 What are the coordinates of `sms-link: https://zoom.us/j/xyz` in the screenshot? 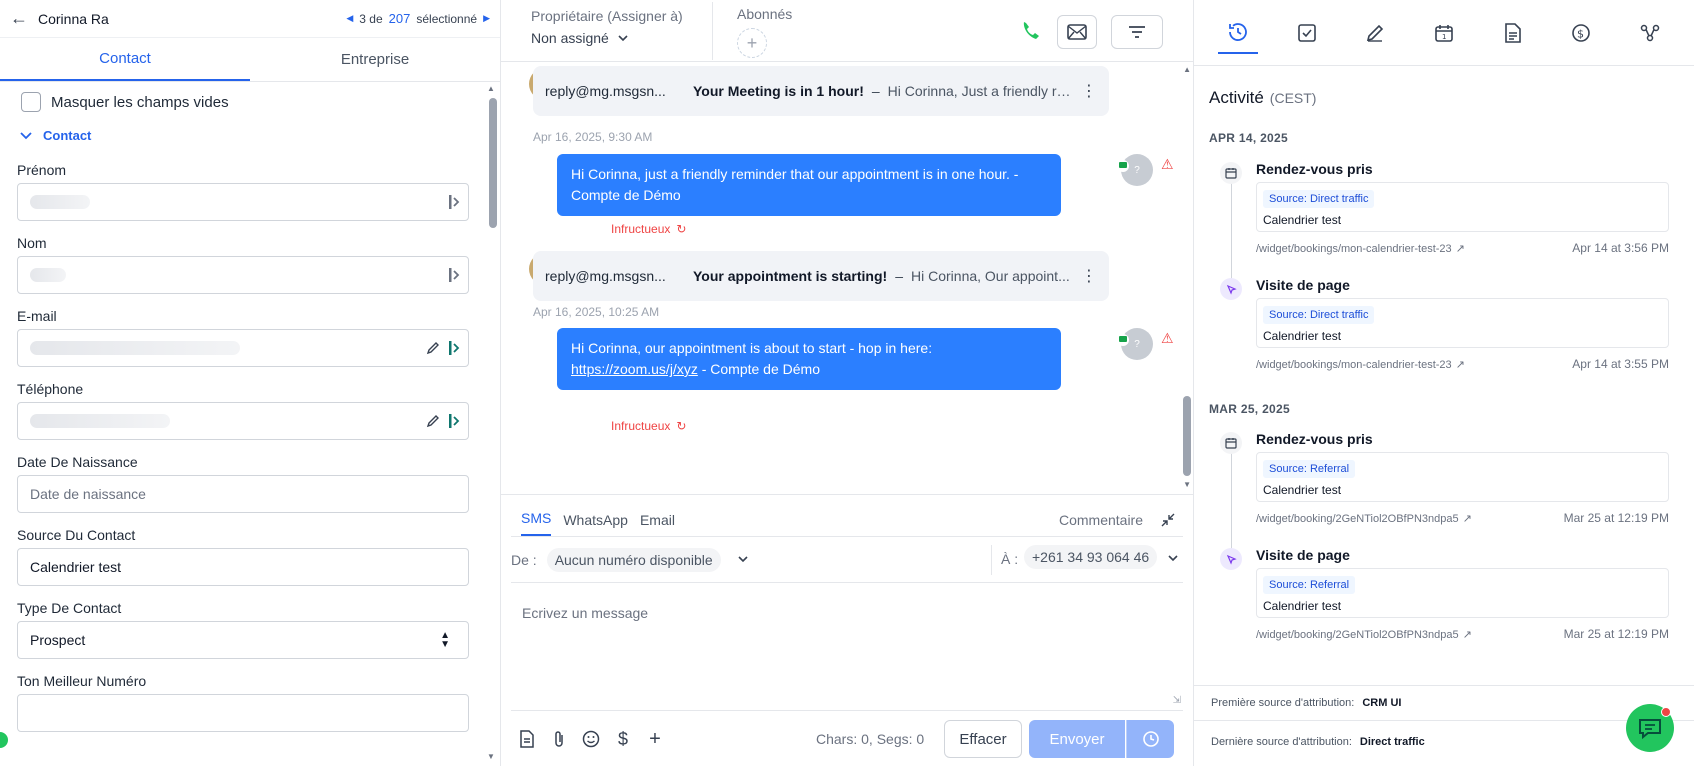 It's located at (634, 369).